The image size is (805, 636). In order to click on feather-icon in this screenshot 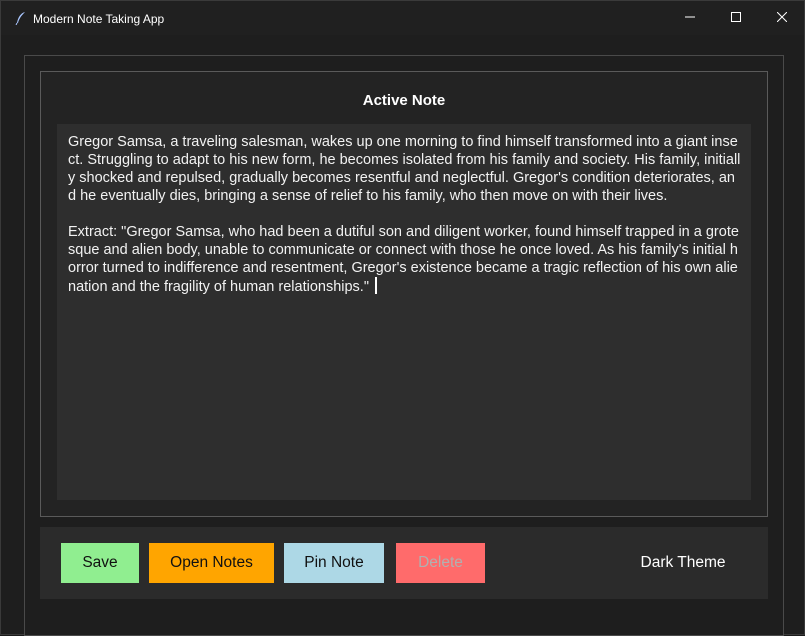, I will do `click(21, 18)`.